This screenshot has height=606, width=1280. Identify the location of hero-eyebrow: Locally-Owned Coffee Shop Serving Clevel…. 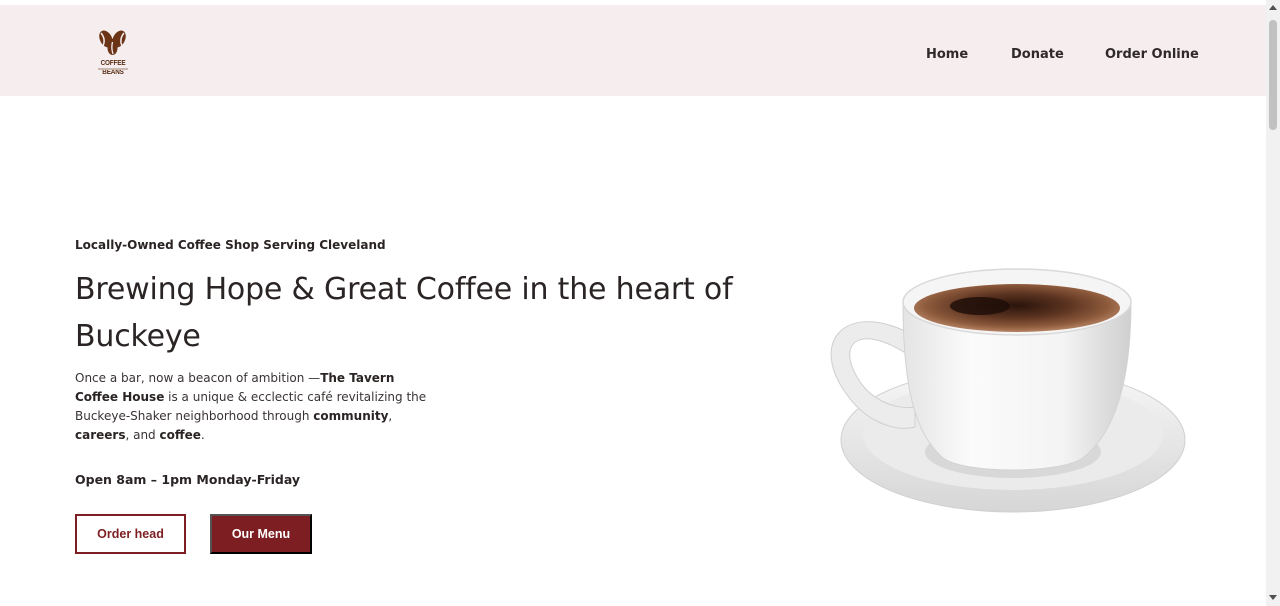
(230, 245).